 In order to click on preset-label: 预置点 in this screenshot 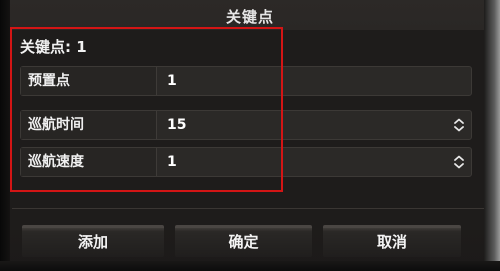, I will do `click(89, 81)`.